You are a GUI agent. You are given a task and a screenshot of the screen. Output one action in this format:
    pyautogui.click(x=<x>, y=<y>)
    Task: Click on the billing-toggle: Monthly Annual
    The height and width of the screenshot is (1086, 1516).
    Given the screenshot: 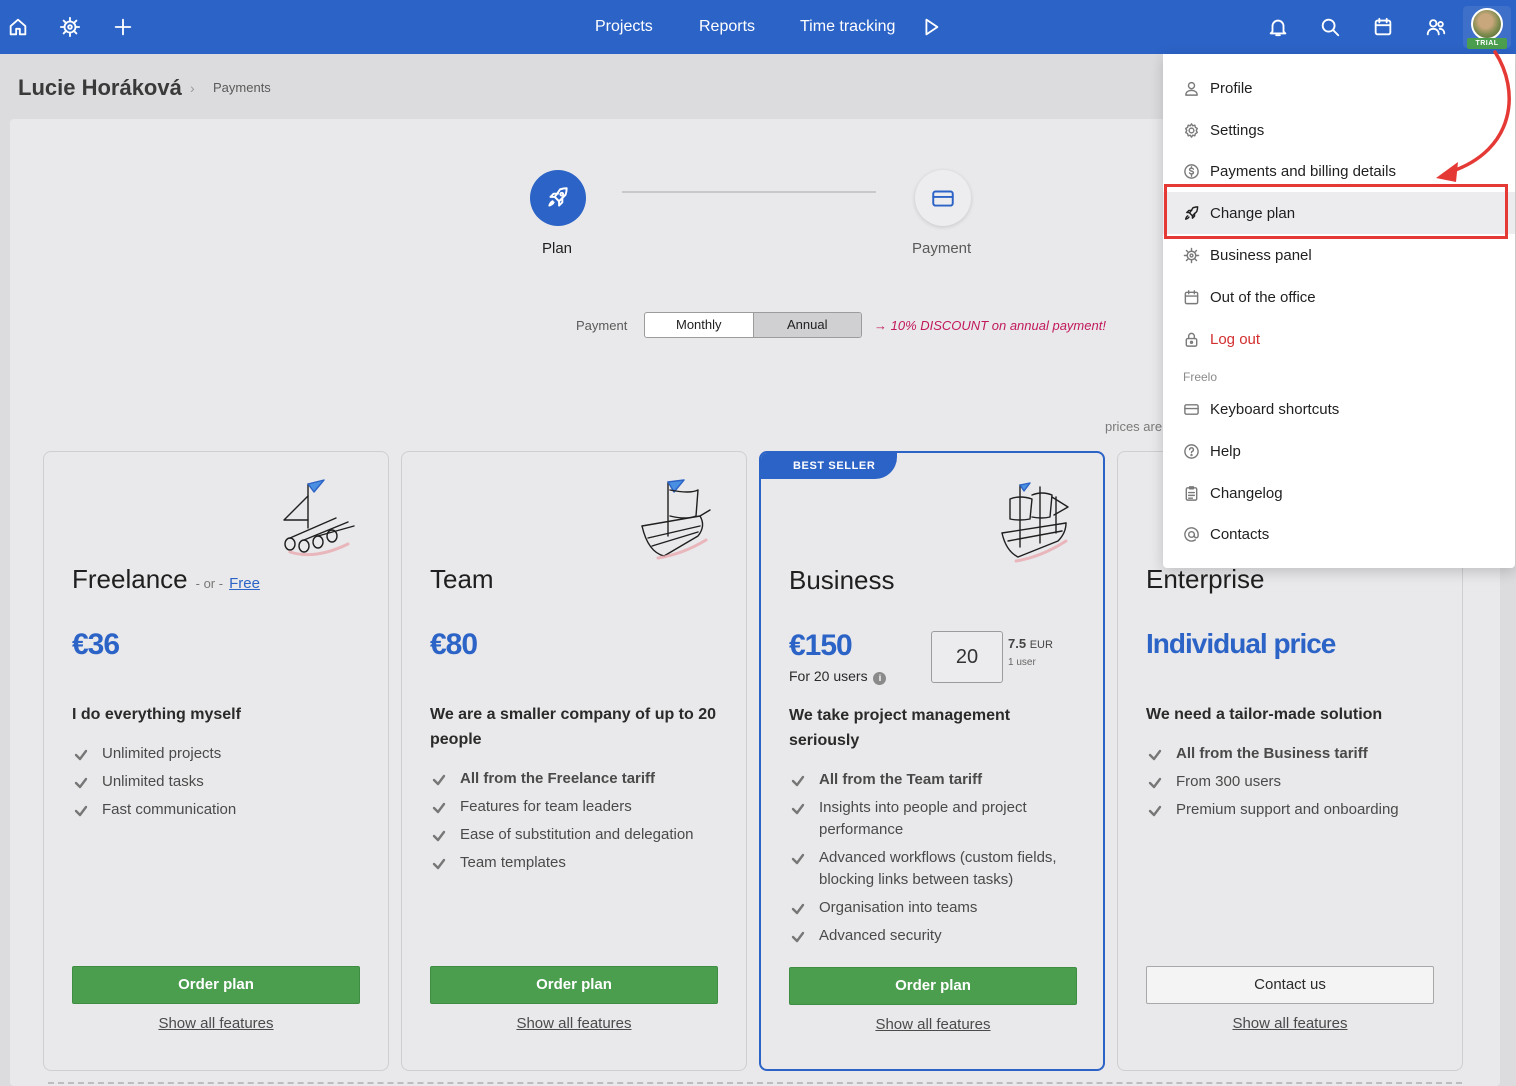 What is the action you would take?
    pyautogui.click(x=753, y=325)
    